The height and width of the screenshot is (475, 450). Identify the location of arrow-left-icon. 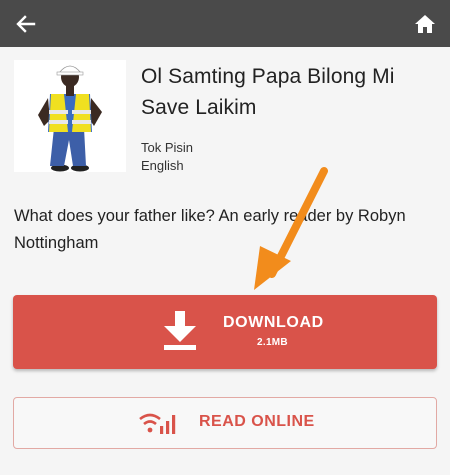
(26, 24).